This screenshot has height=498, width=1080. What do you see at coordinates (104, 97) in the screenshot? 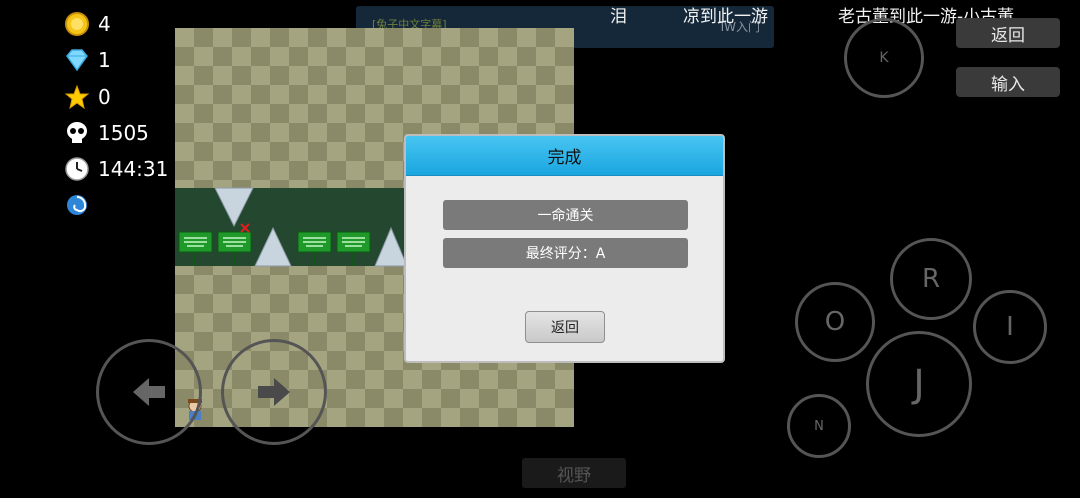
I see `star-count: 0` at bounding box center [104, 97].